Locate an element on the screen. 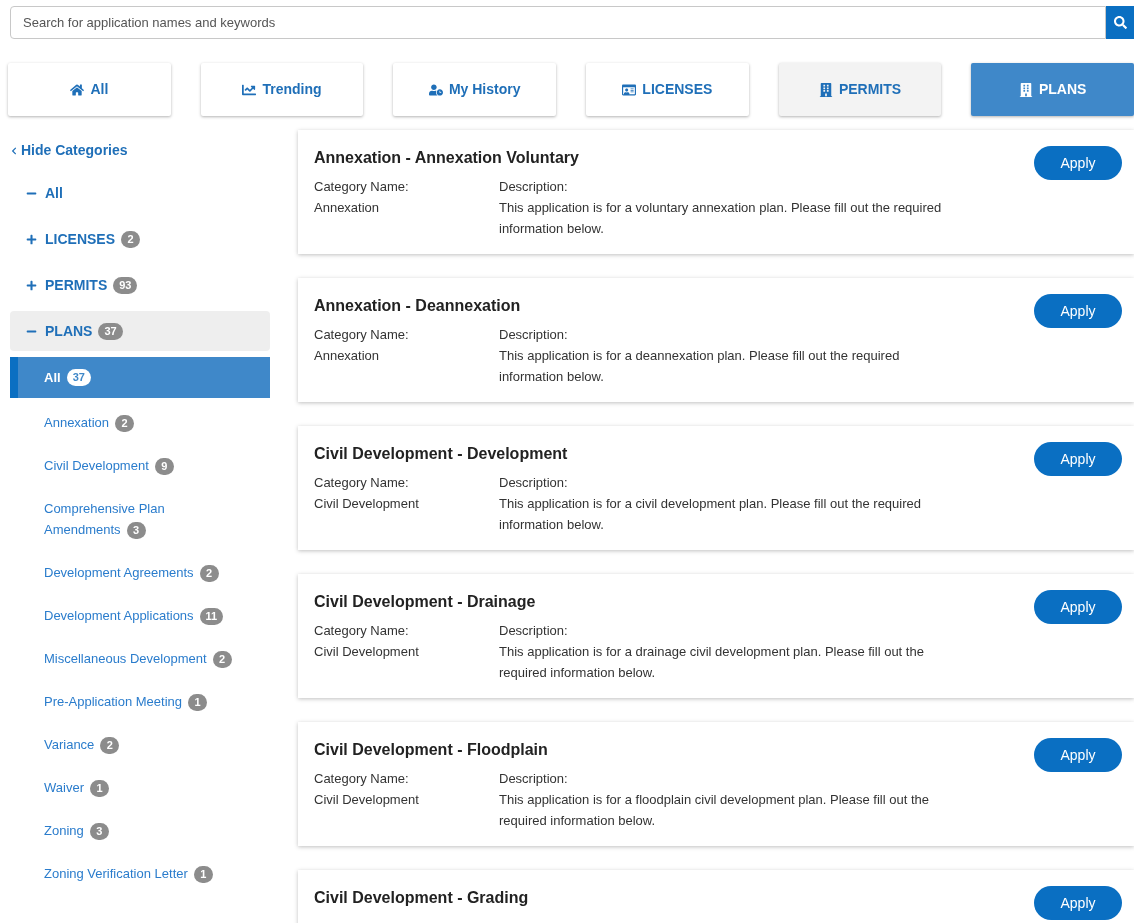 This screenshot has height=923, width=1134. application-title: Civil Development - Development is located at coordinates (441, 454).